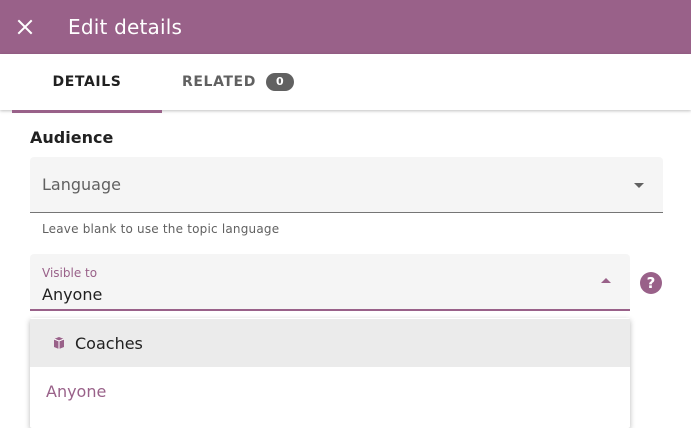 Image resolution: width=691 pixels, height=428 pixels. Describe the element at coordinates (330, 282) in the screenshot. I see `visible-to-select: Visible to Anyone` at that location.